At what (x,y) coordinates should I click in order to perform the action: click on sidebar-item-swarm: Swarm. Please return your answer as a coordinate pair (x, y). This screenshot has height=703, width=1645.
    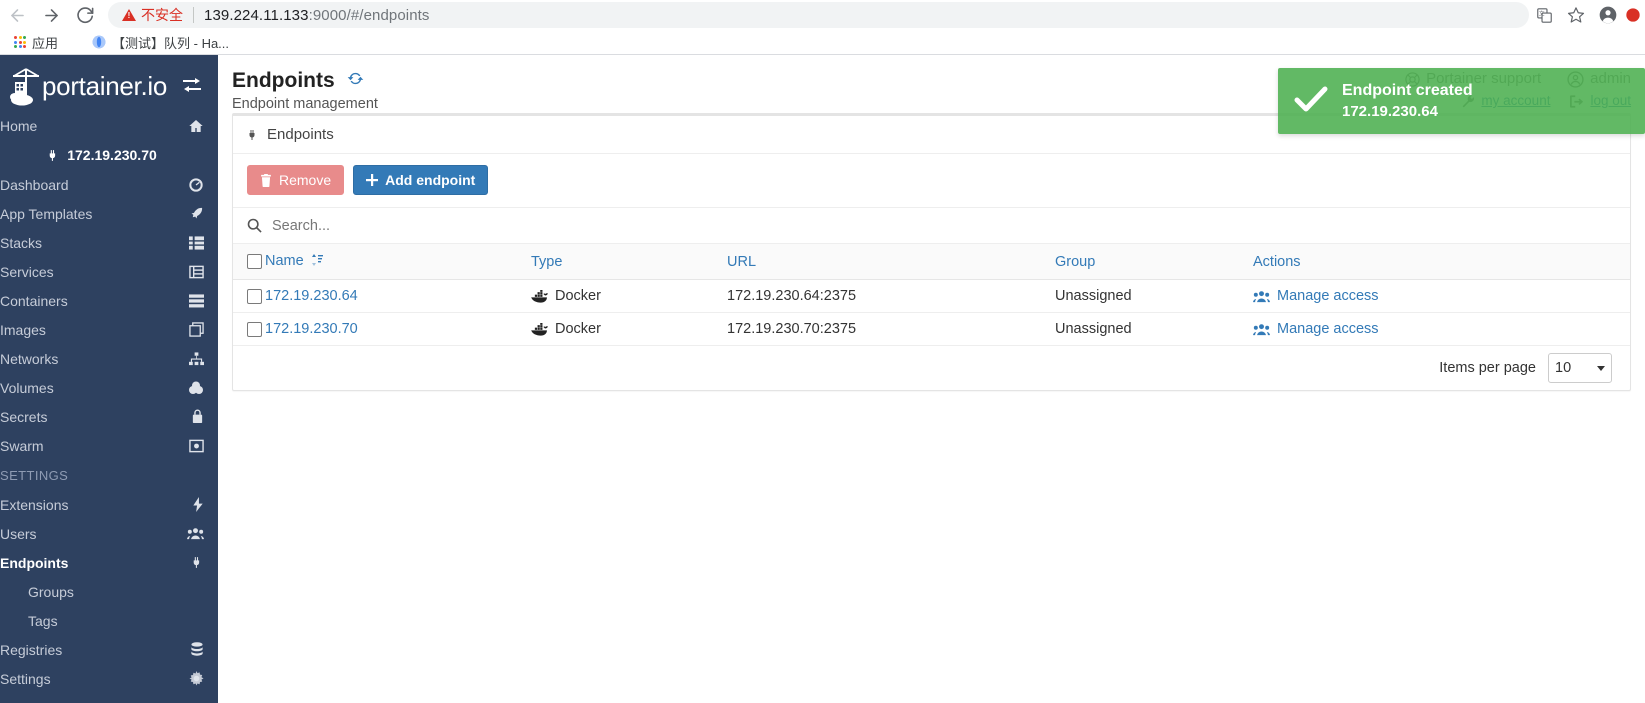
    Looking at the image, I should click on (109, 445).